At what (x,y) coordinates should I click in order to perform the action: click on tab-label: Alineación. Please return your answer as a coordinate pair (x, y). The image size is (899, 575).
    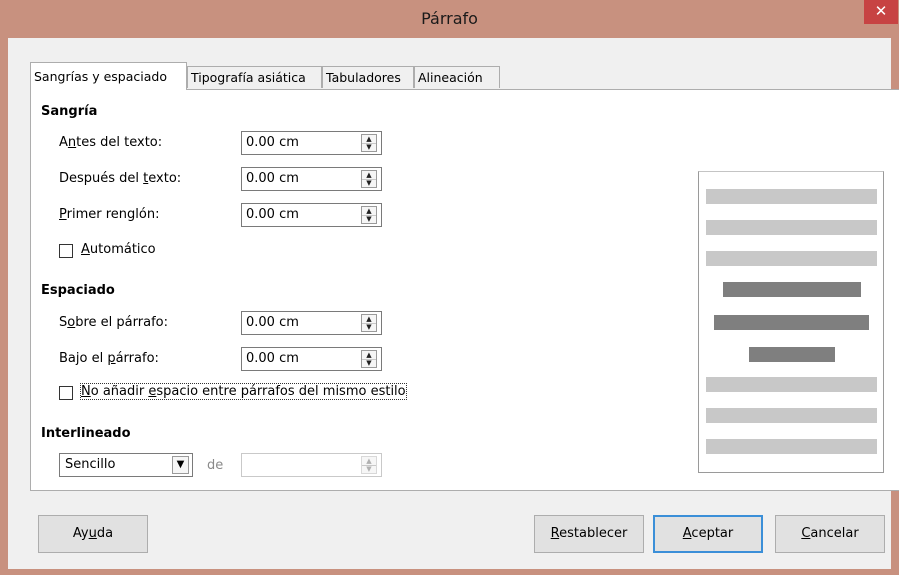
    Looking at the image, I should click on (450, 77).